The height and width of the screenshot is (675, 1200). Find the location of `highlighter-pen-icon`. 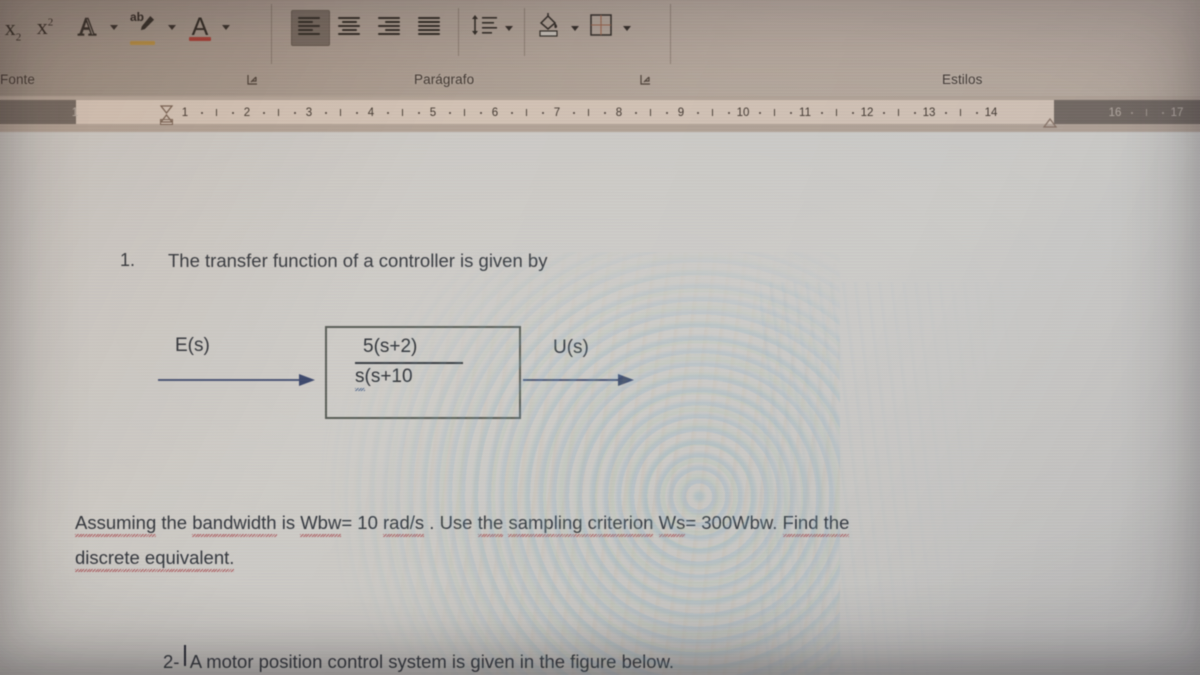

highlighter-pen-icon is located at coordinates (147, 23).